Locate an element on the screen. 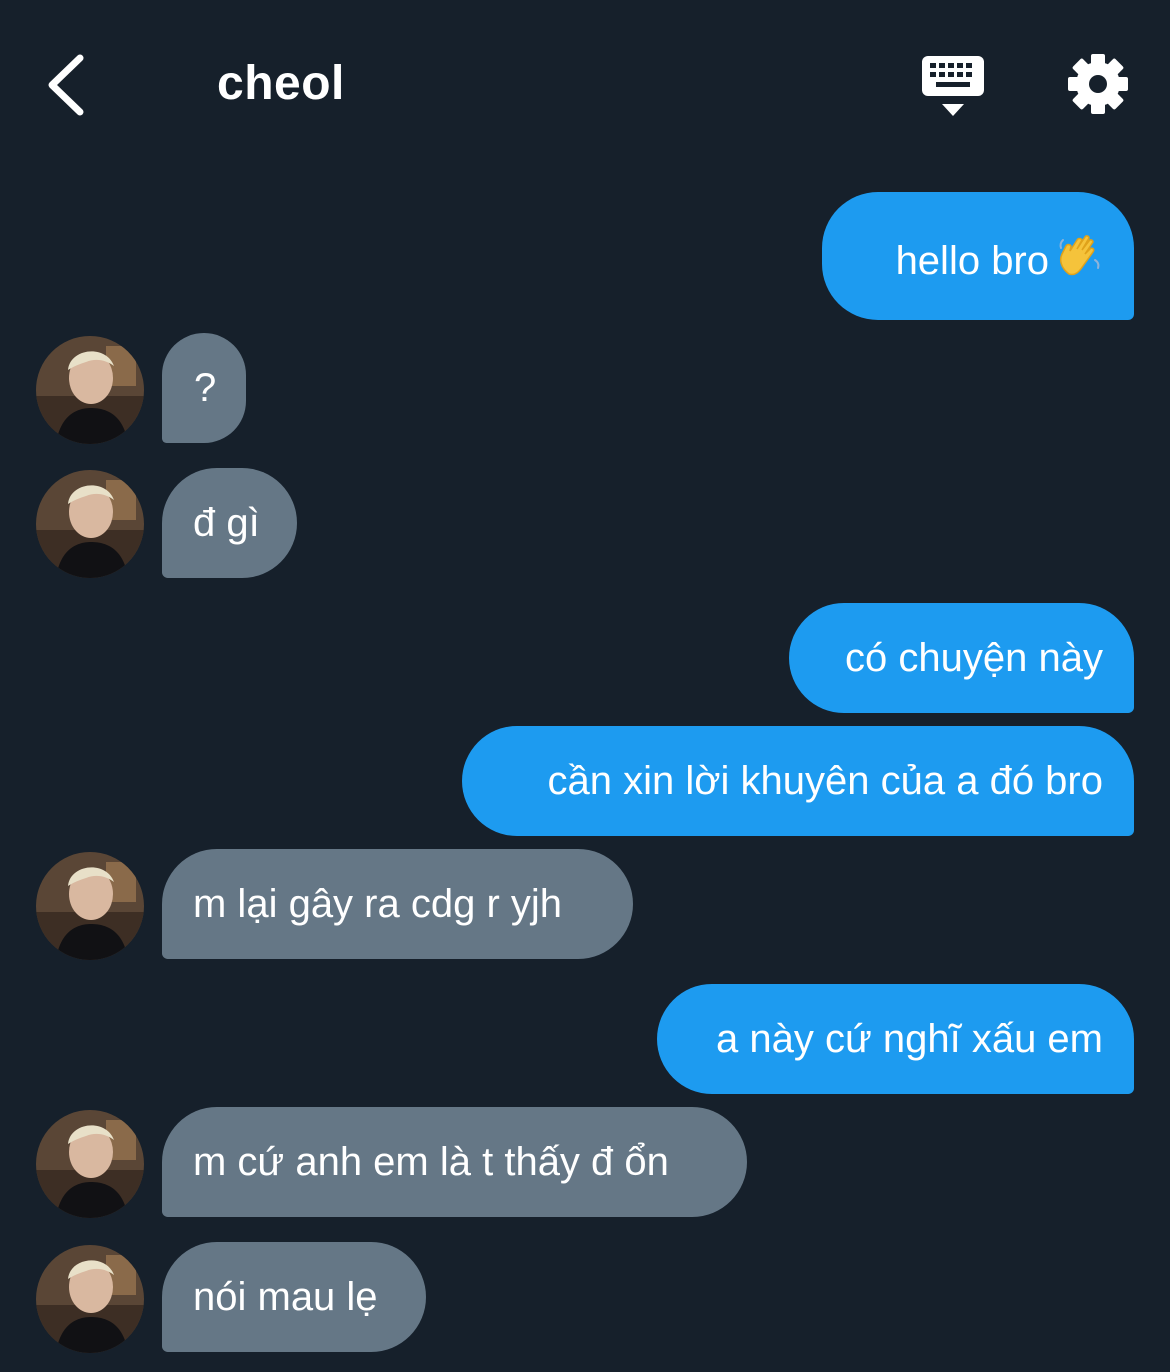  message-text: m lại gây ra cdg r yjh is located at coordinates (378, 904).